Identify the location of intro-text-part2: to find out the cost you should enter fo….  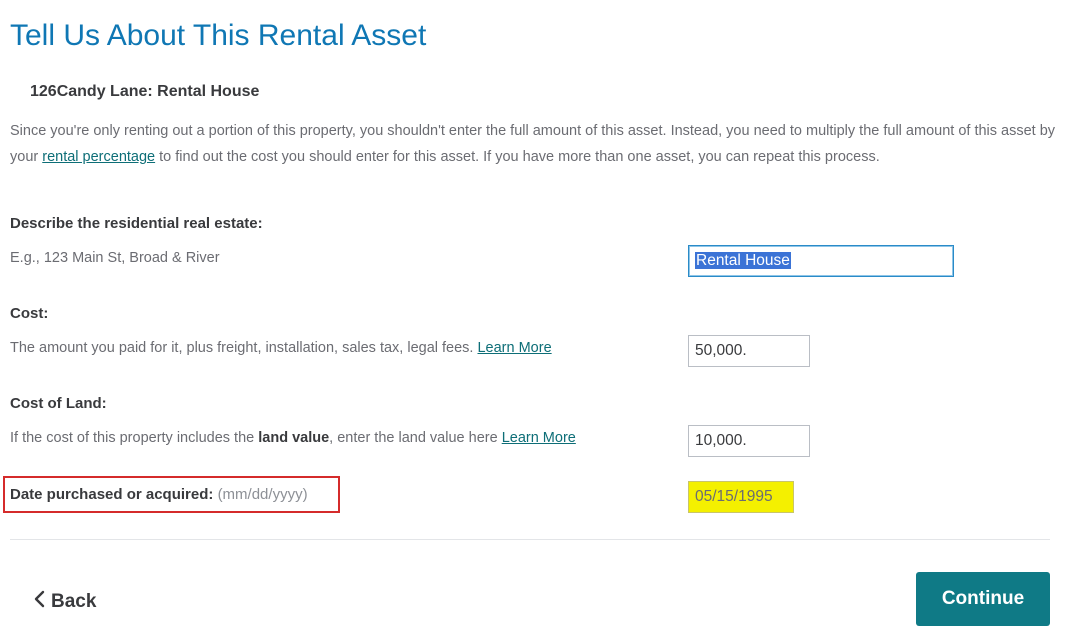
(517, 157).